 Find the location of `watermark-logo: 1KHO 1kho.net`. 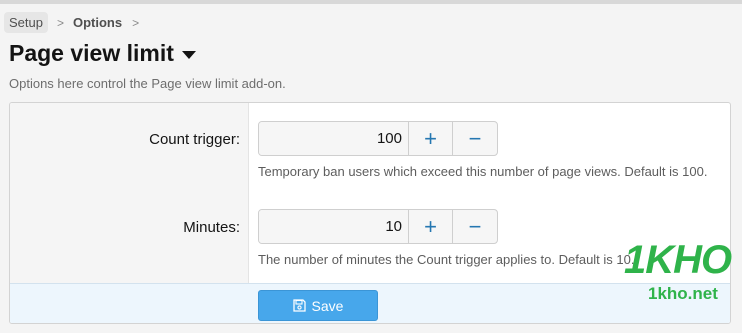

watermark-logo: 1KHO 1kho.net is located at coordinates (679, 275).